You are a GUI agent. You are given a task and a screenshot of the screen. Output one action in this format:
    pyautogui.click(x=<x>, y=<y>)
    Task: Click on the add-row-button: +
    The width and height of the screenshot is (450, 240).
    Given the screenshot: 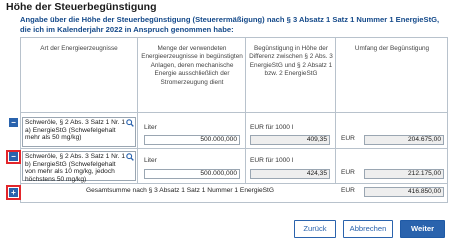 What is the action you would take?
    pyautogui.click(x=13, y=192)
    